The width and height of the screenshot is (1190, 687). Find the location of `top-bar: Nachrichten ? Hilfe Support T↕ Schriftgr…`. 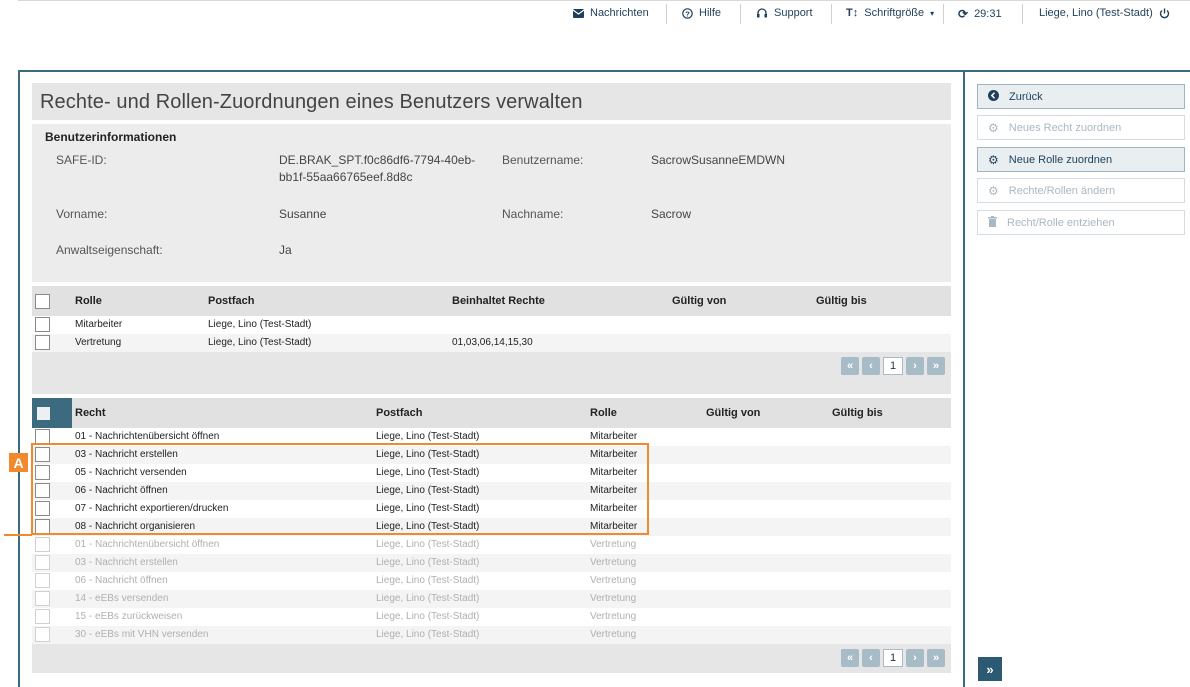

top-bar: Nachrichten ? Hilfe Support T↕ Schriftgr… is located at coordinates (604, 13).